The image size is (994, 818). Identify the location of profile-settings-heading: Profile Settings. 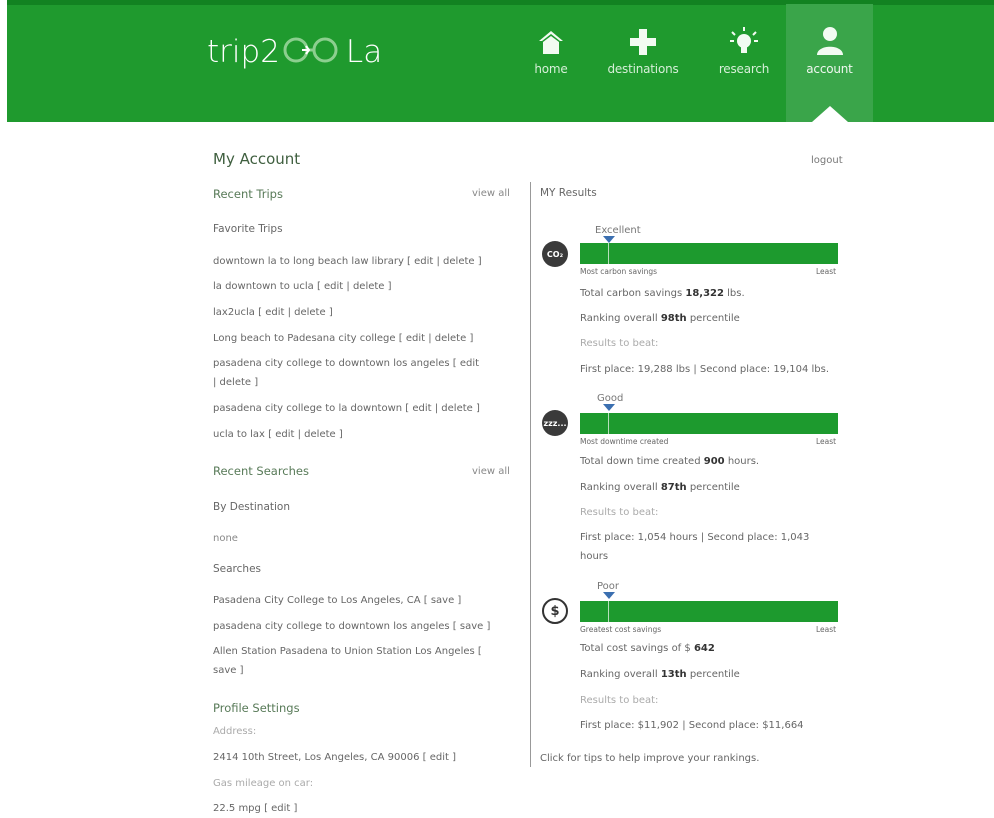
(256, 708).